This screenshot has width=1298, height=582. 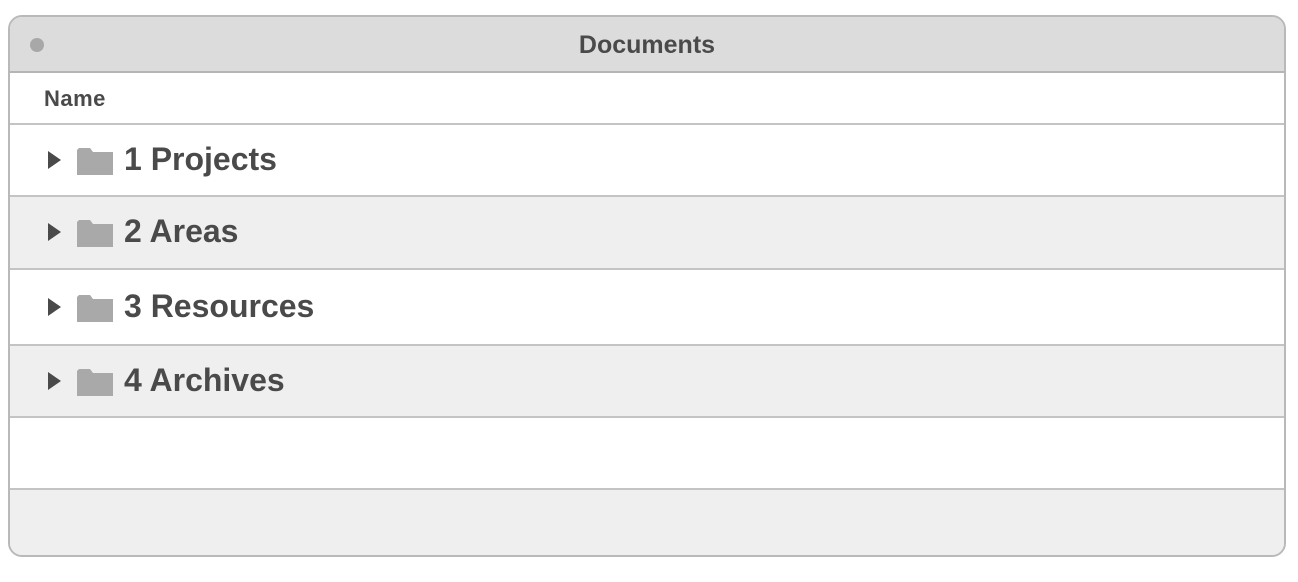 I want to click on list-item-label: 4 Archives, so click(x=204, y=380).